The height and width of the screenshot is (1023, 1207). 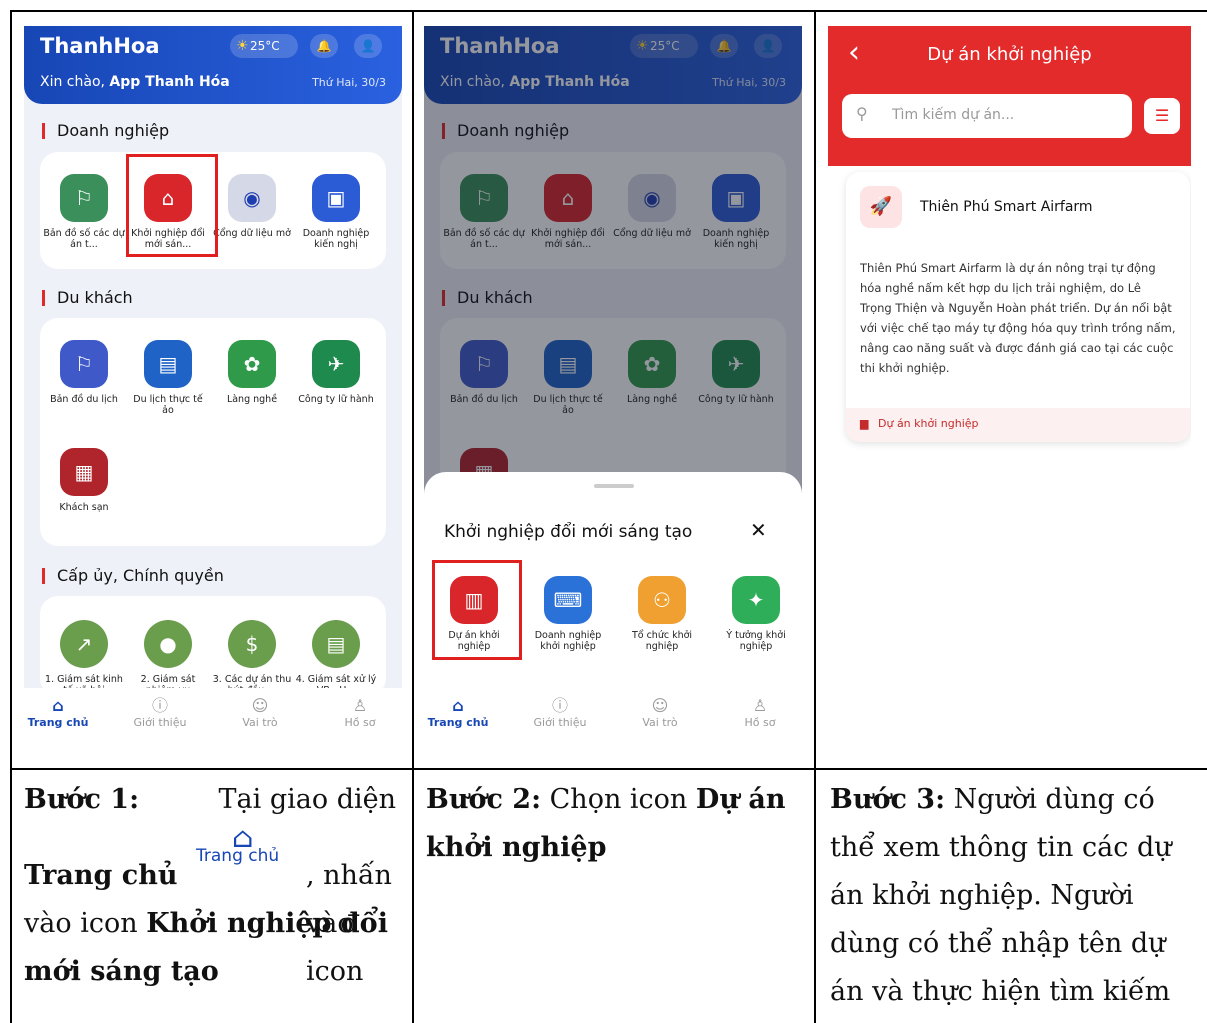 I want to click on sun-icon: ☀, so click(x=242, y=46).